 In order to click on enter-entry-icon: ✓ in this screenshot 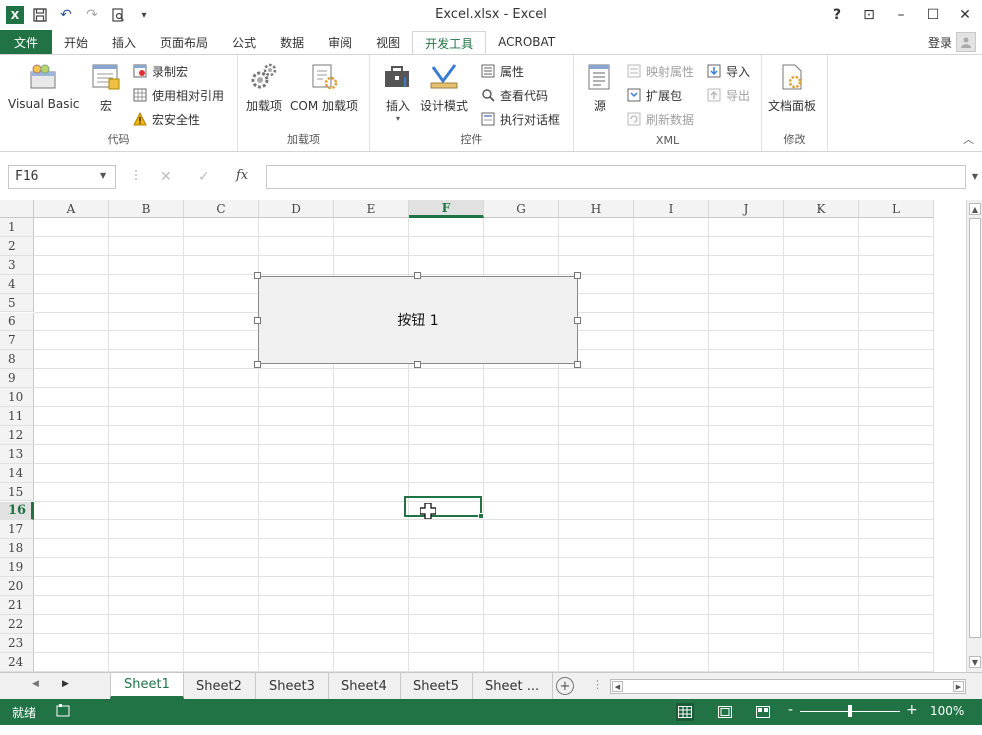, I will do `click(204, 177)`.